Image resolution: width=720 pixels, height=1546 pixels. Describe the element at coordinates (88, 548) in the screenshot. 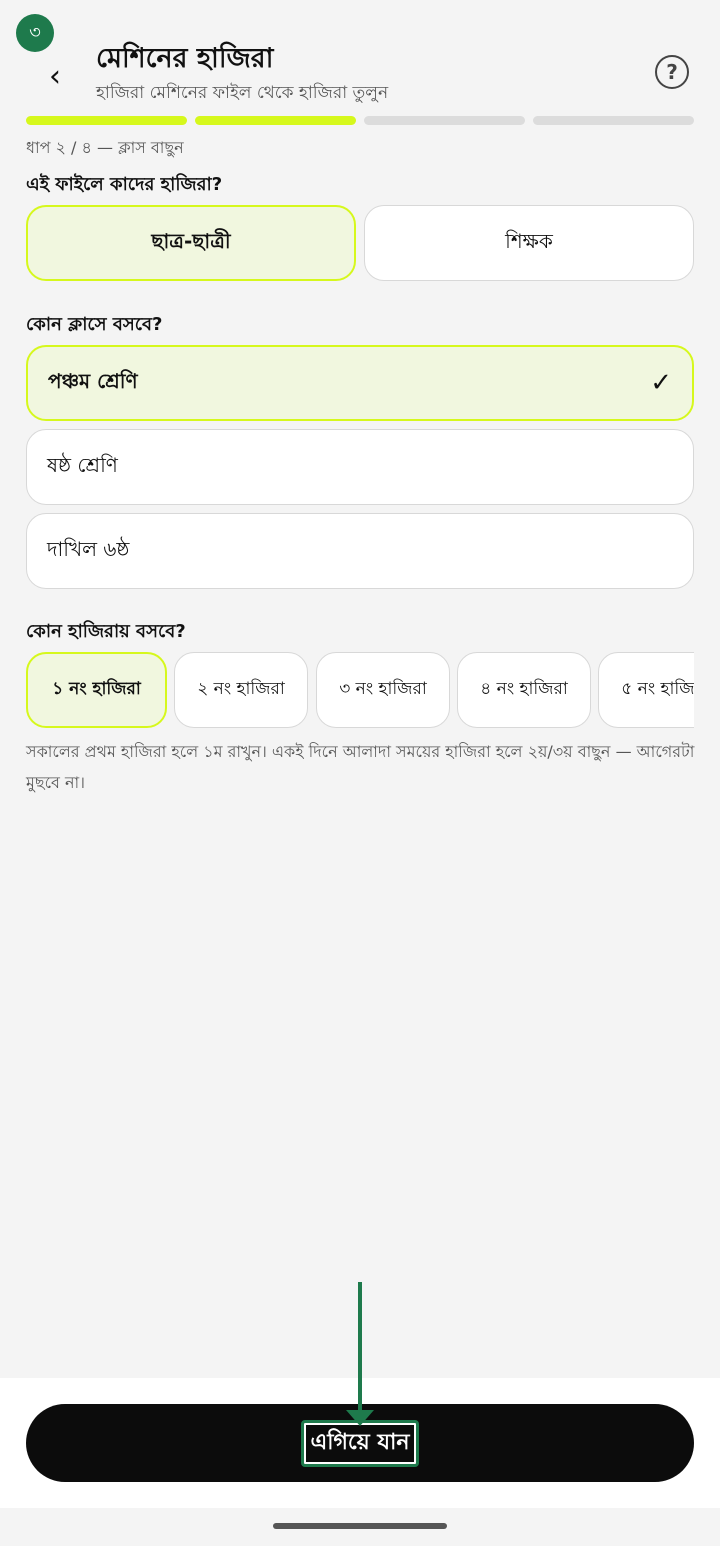

I see `class-option-label: দাখিল ৬ষ্ঠ` at that location.